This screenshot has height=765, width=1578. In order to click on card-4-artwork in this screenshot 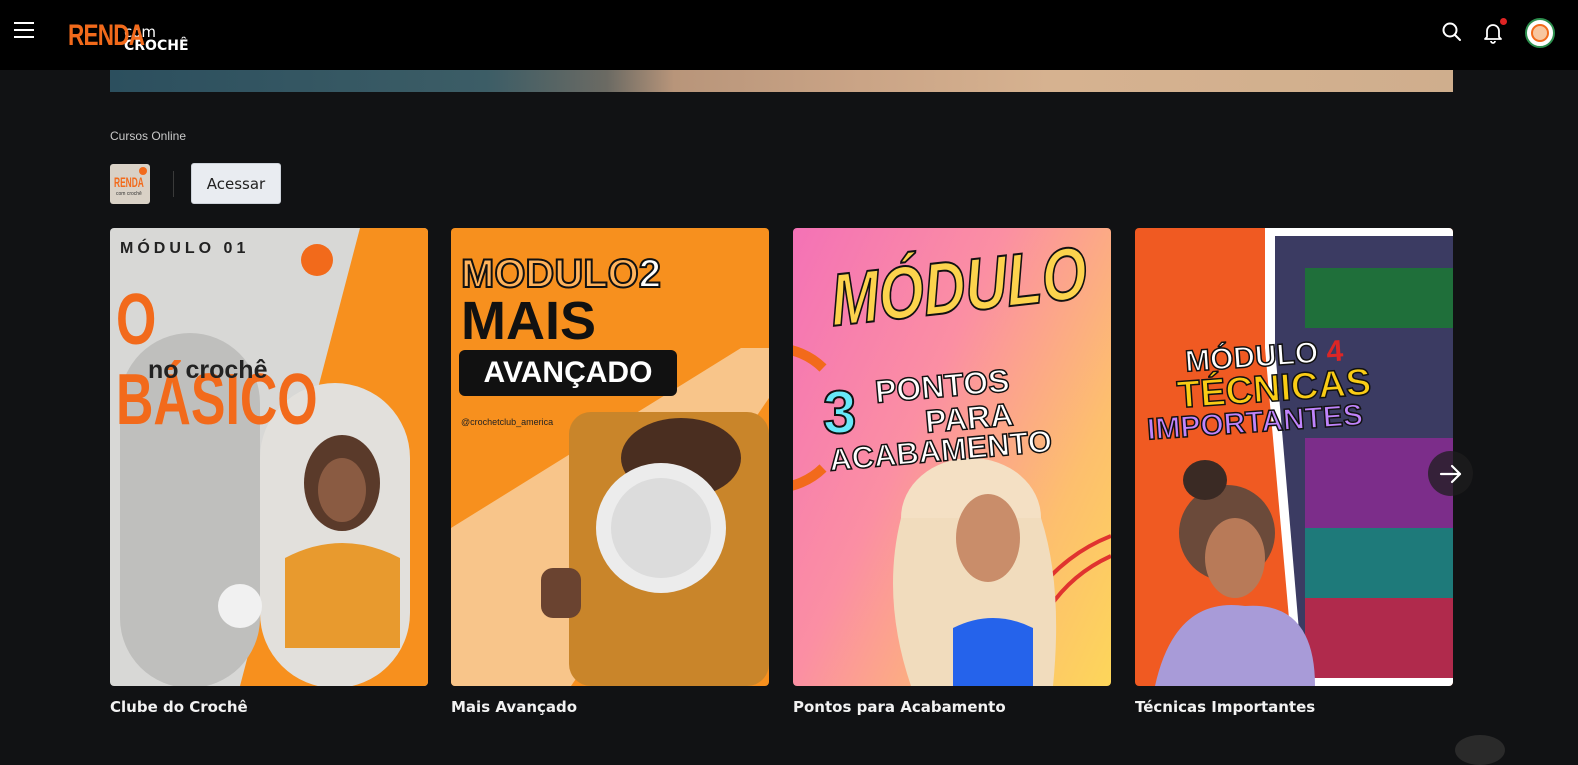, I will do `click(1304, 457)`.